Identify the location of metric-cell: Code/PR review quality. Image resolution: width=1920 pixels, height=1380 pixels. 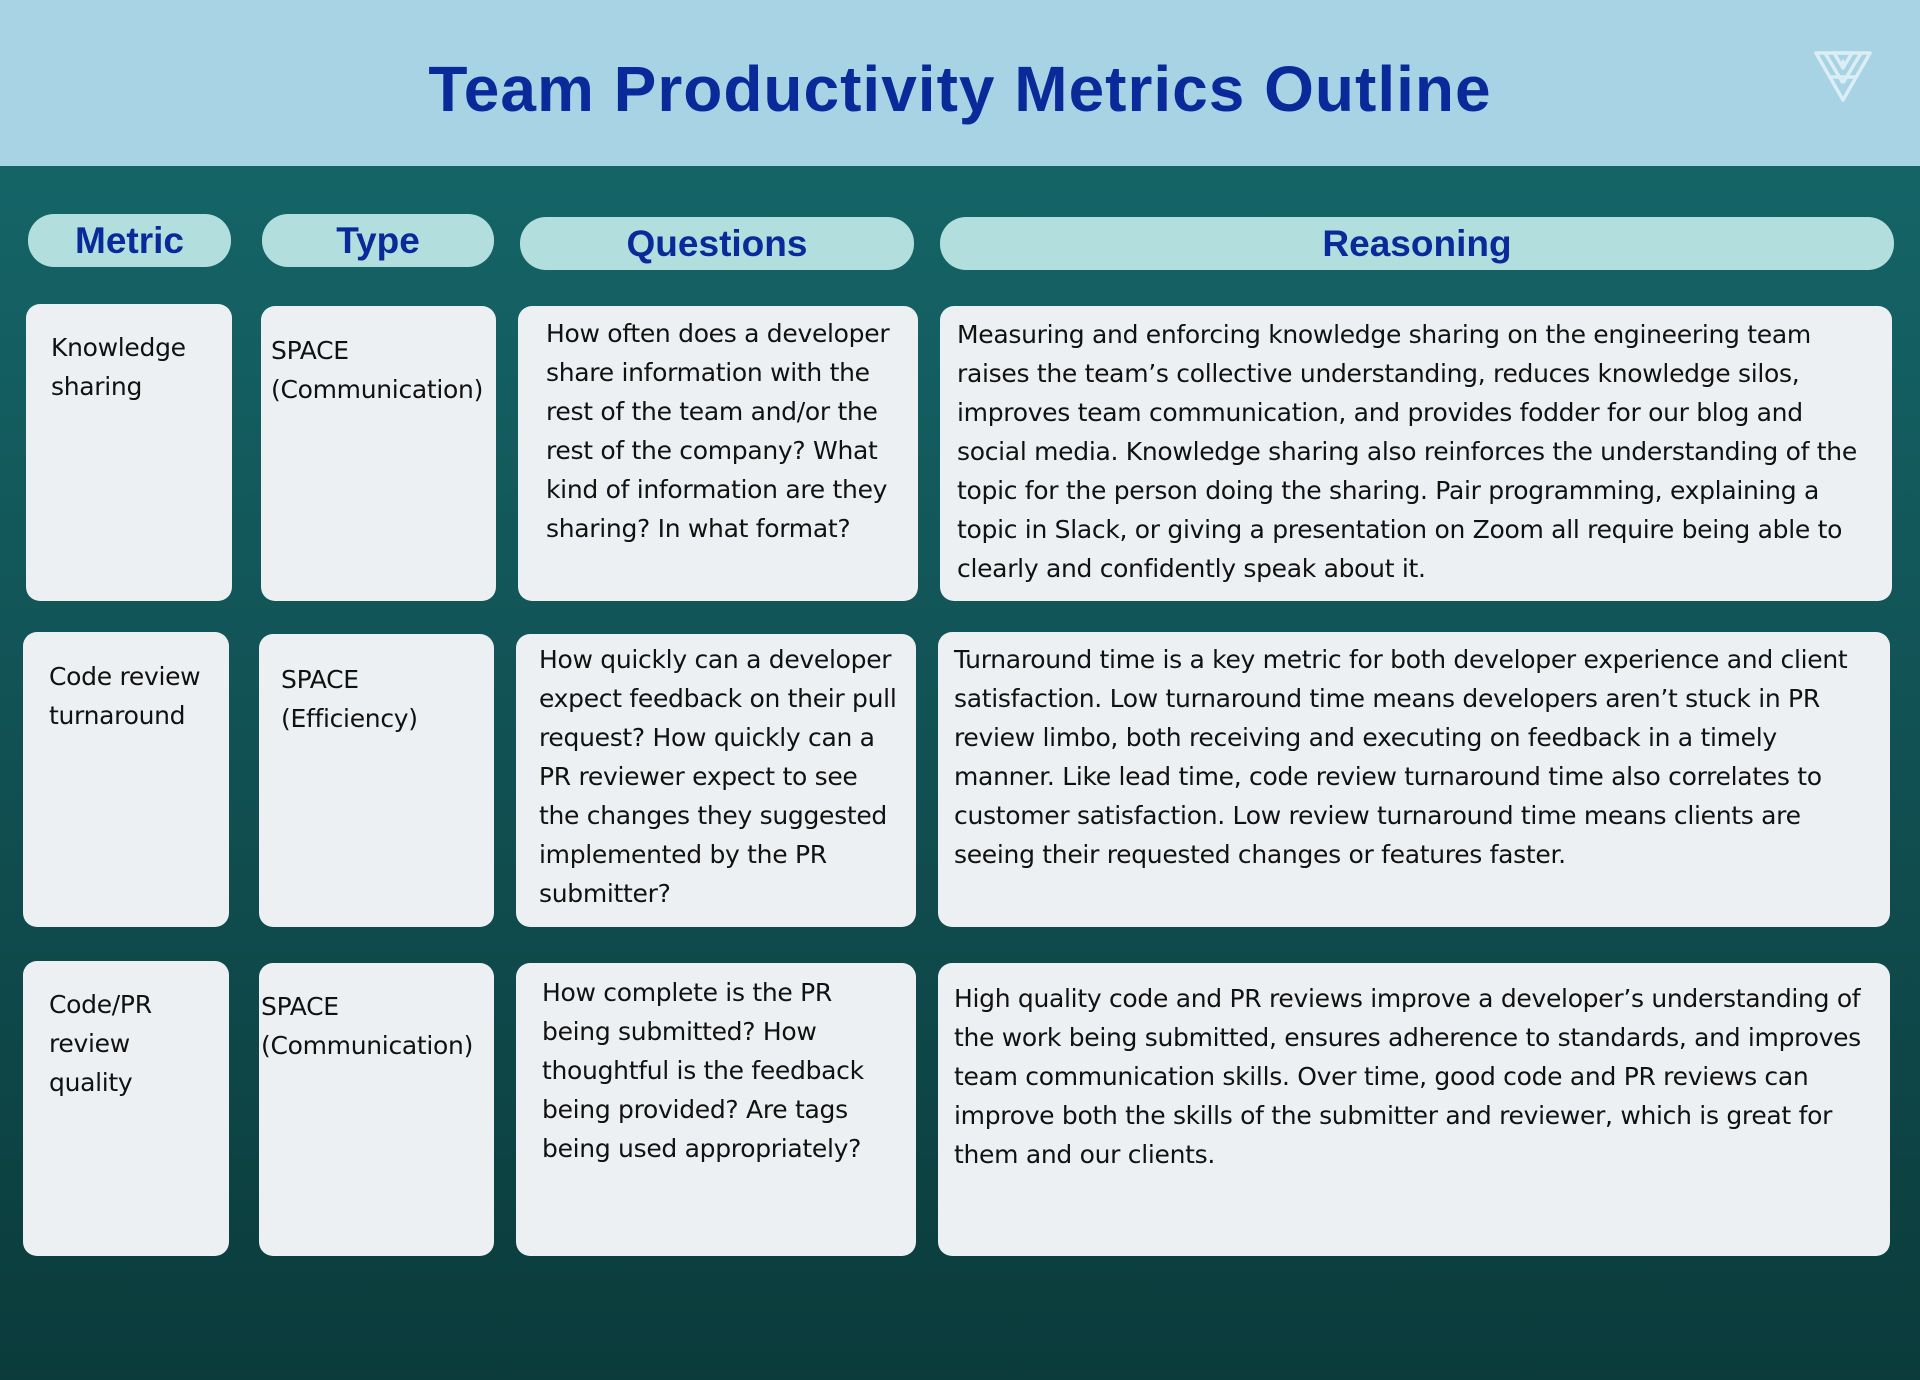
(126, 1108).